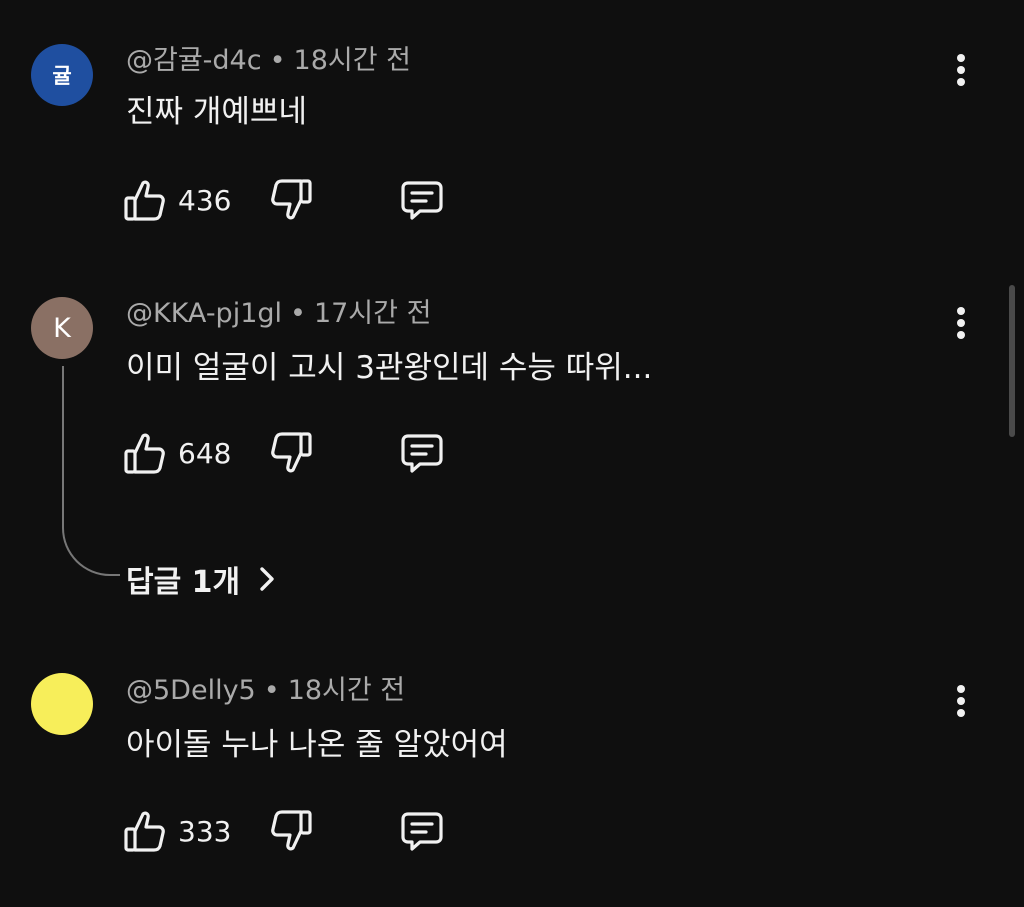 Image resolution: width=1024 pixels, height=907 pixels. What do you see at coordinates (1012, 361) in the screenshot?
I see `scrollbar` at bounding box center [1012, 361].